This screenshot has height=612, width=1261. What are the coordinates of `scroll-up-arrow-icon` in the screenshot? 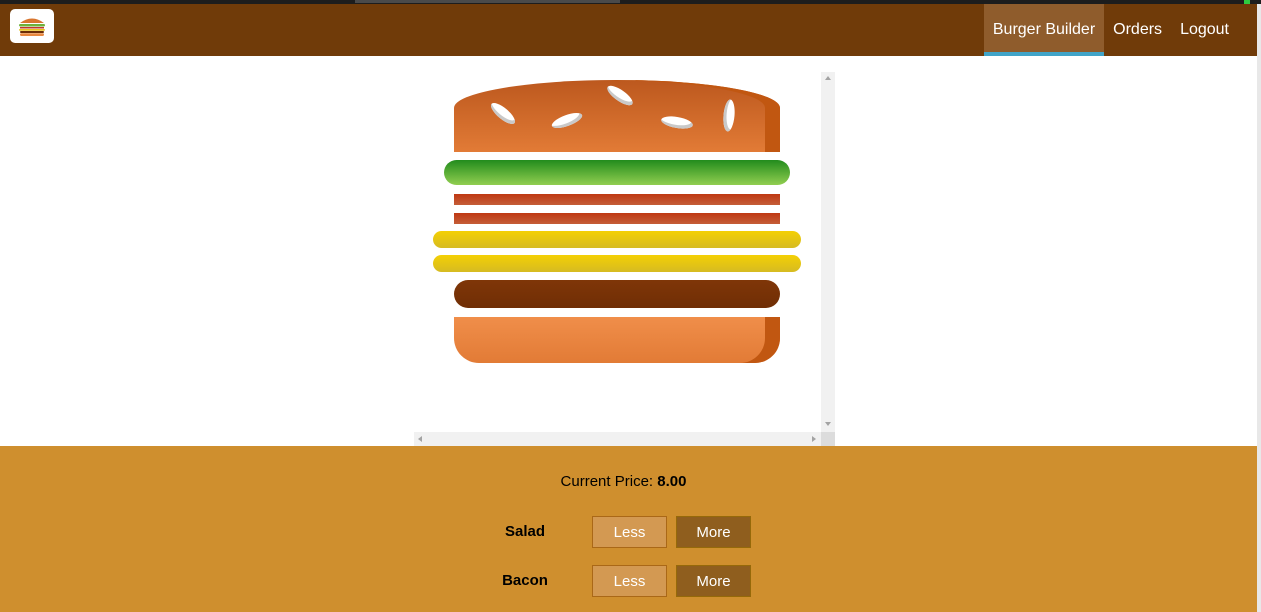 It's located at (828, 78).